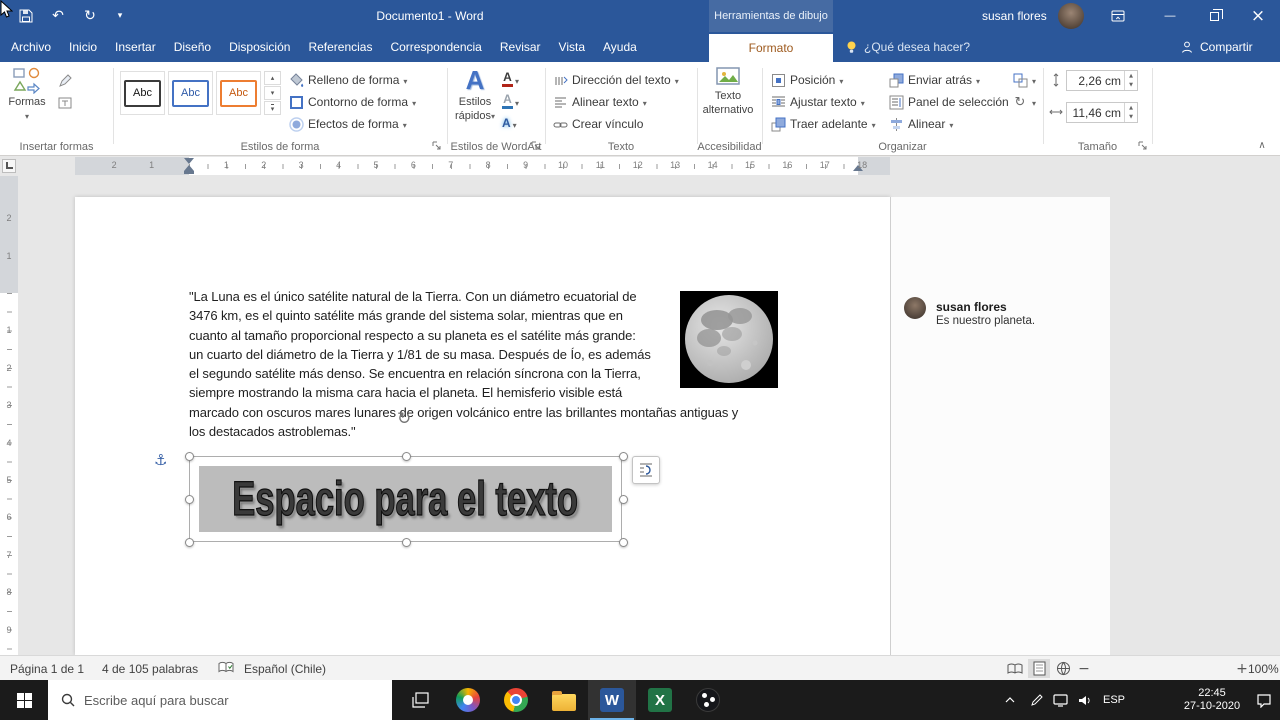  Describe the element at coordinates (1102, 112) in the screenshot. I see `shape-width-input: 11,46 cm` at that location.